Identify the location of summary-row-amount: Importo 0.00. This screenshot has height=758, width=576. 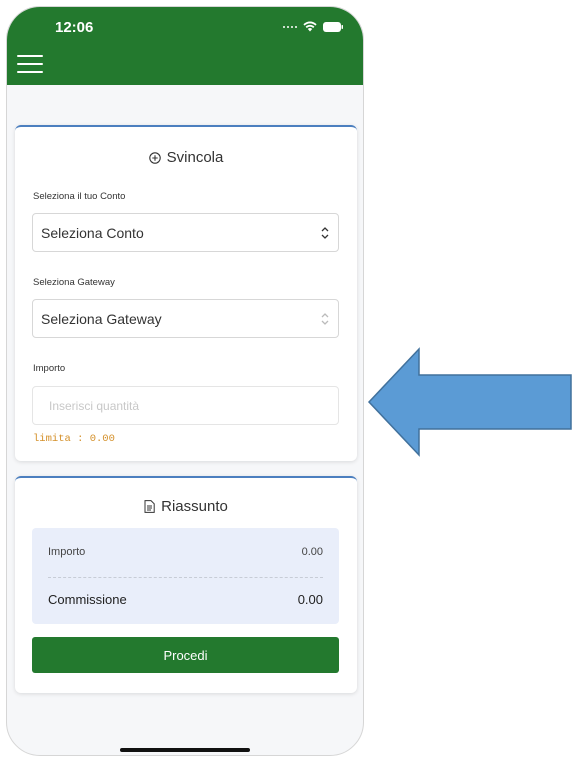
(185, 552).